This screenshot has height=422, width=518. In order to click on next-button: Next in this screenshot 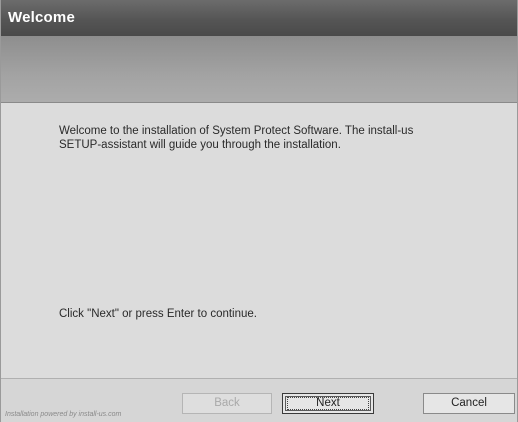, I will do `click(328, 403)`.